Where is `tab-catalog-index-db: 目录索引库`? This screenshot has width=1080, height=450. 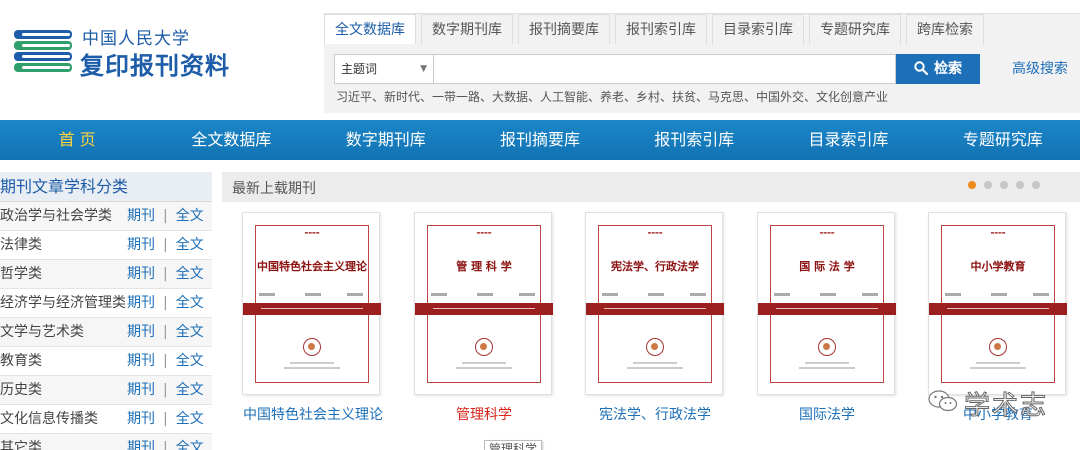
tab-catalog-index-db: 目录索引库 is located at coordinates (758, 29).